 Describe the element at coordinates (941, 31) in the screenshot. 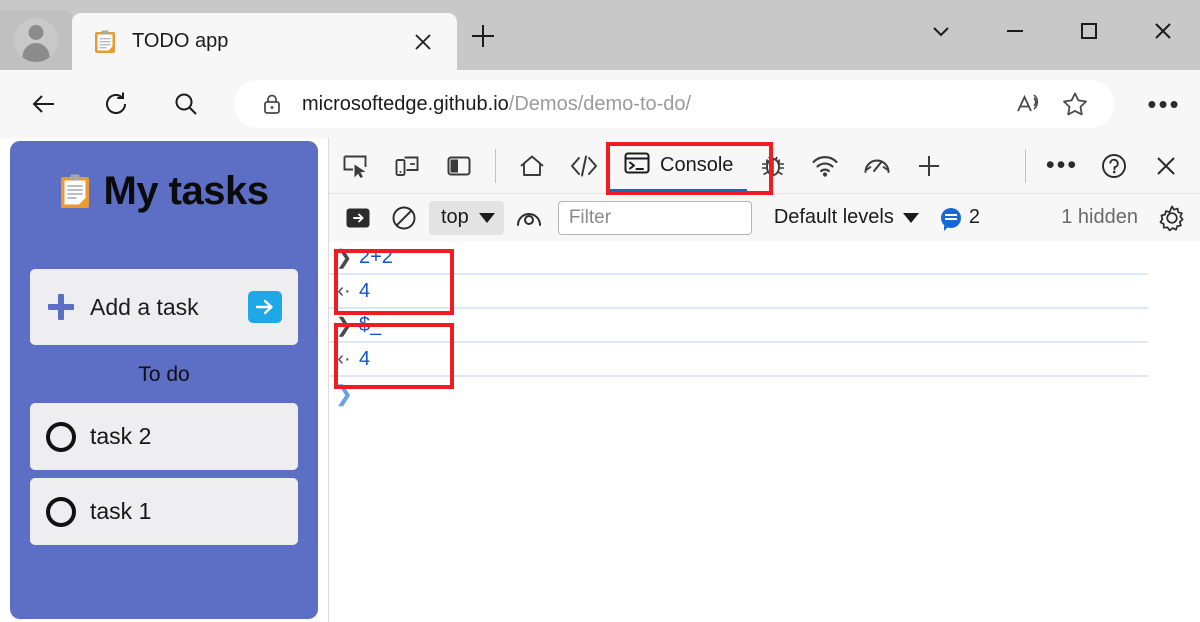

I see `tab-search-button` at that location.